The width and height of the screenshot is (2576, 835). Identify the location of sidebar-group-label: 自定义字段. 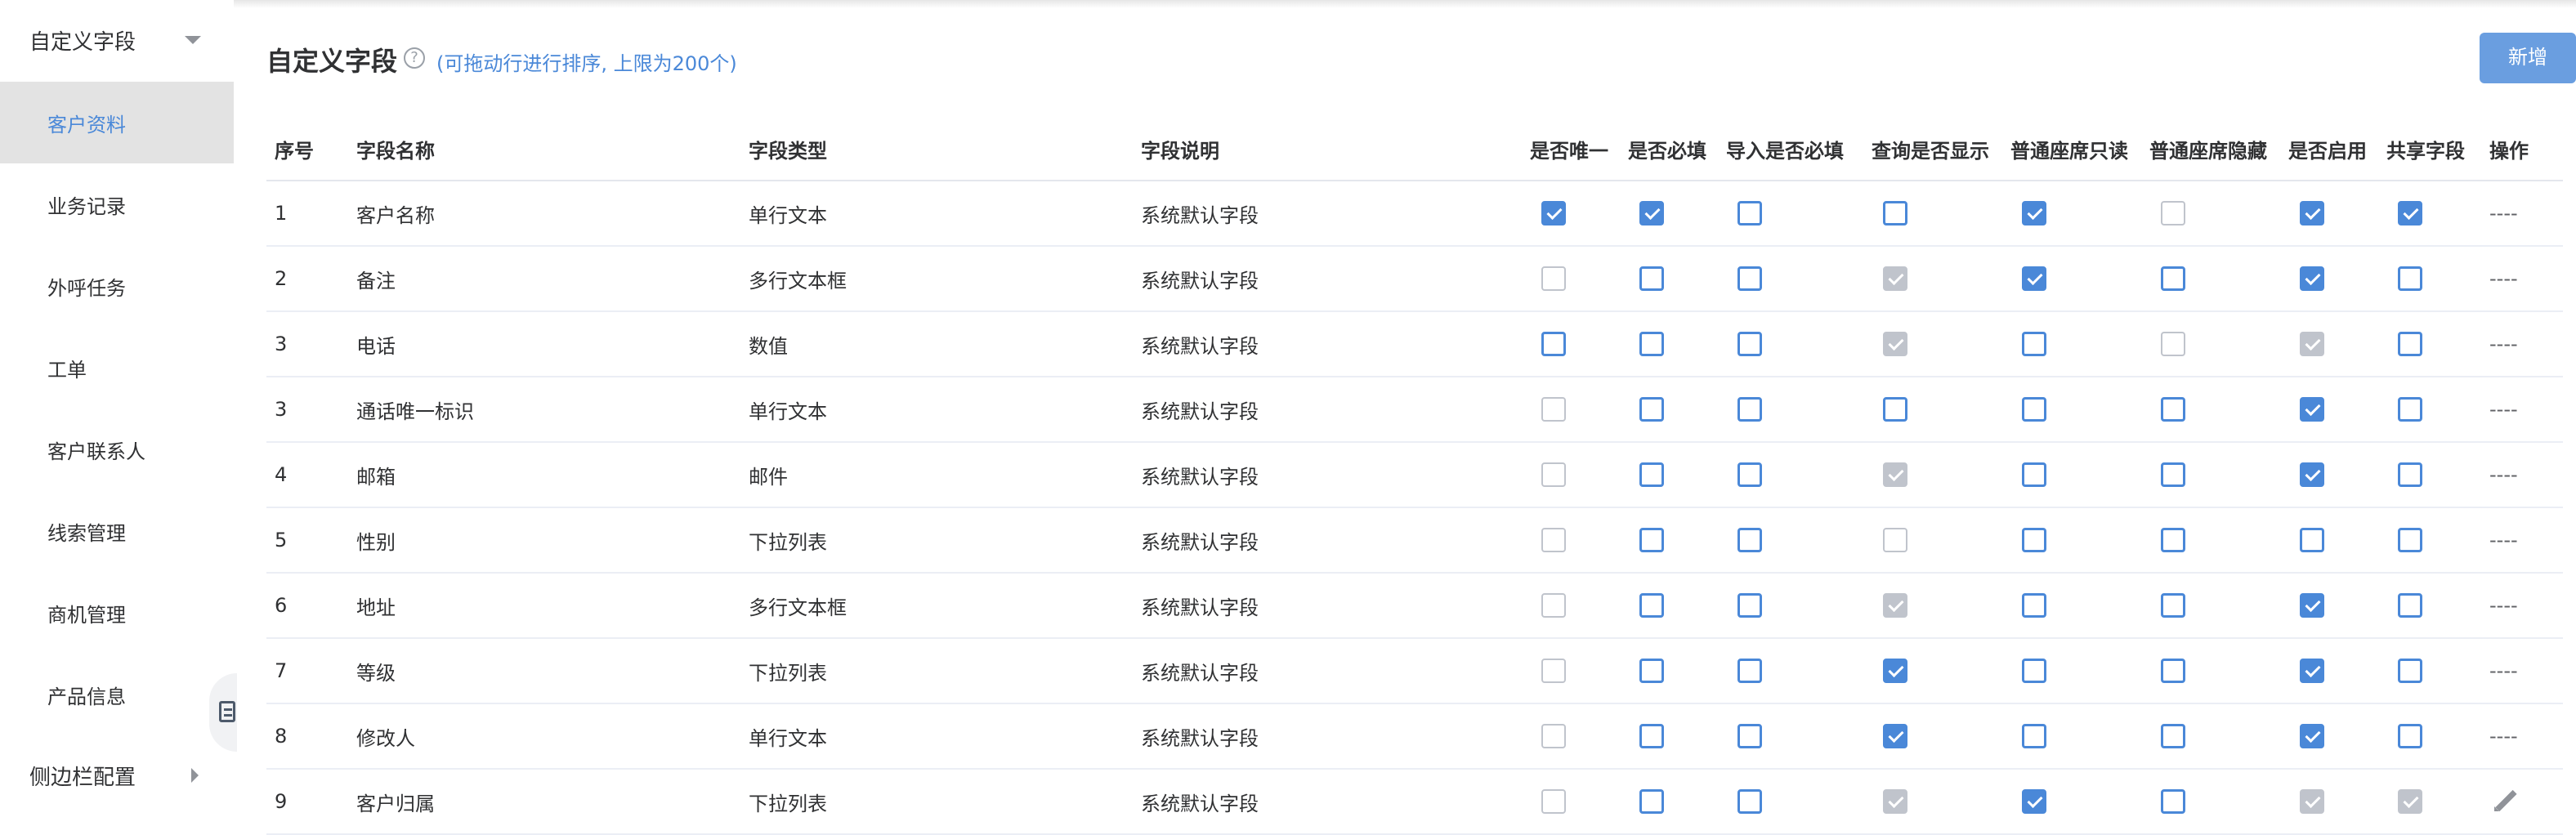
(82, 42).